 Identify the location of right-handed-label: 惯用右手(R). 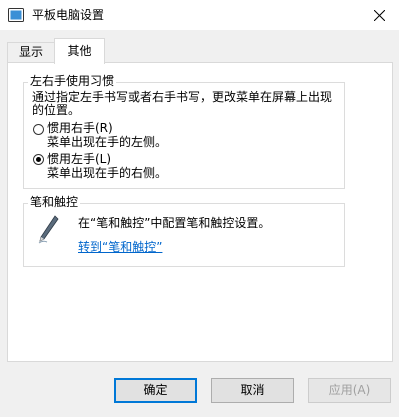
(80, 128).